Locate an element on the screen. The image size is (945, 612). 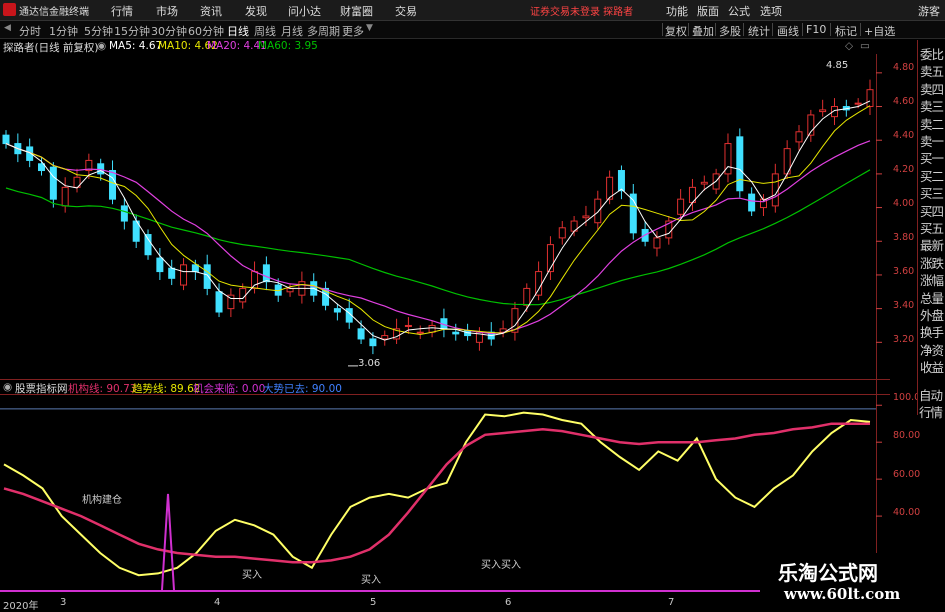
high-price-label: 4.85 is located at coordinates (837, 65).